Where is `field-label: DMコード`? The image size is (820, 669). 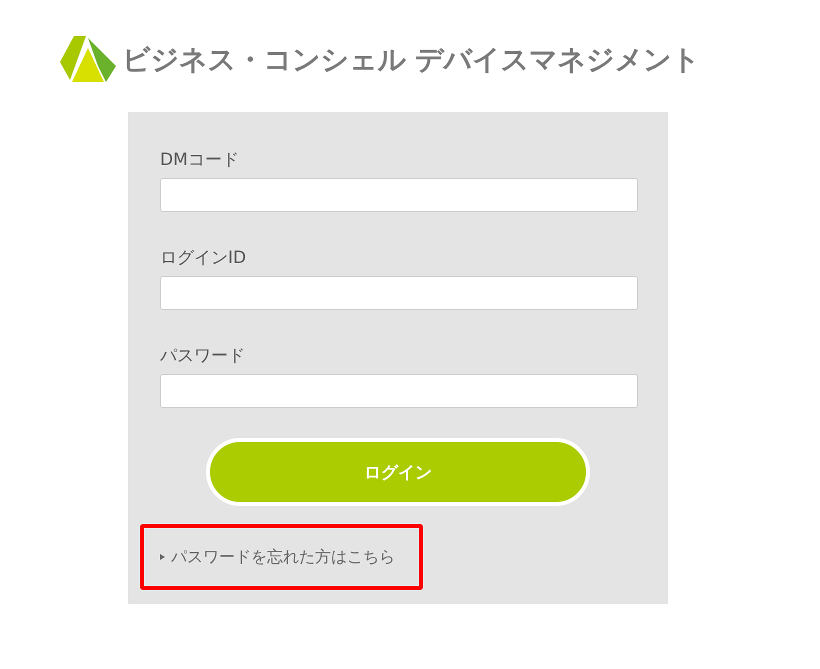 field-label: DMコード is located at coordinates (199, 160).